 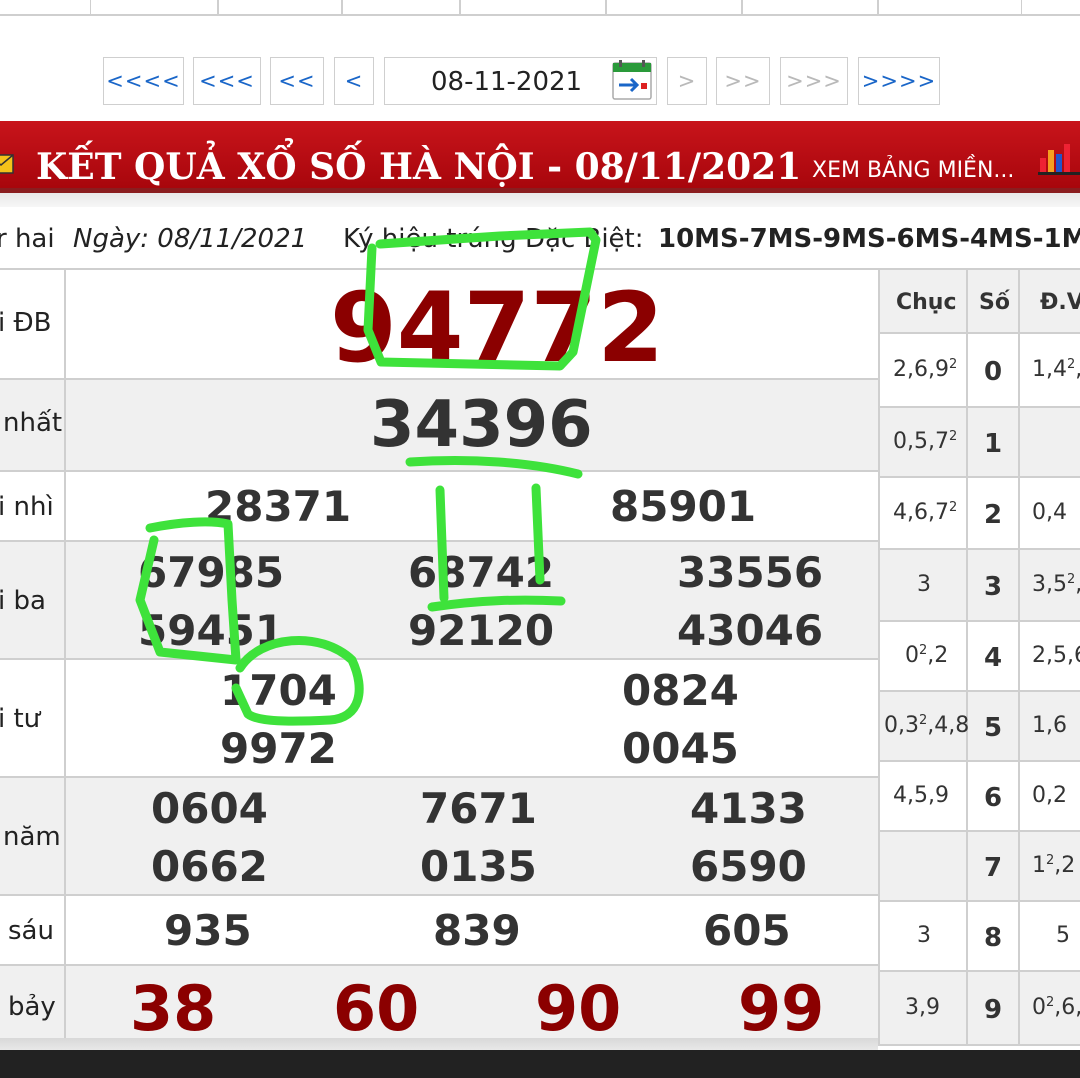 What do you see at coordinates (481, 425) in the screenshot?
I see `first-prize-number: 34396` at bounding box center [481, 425].